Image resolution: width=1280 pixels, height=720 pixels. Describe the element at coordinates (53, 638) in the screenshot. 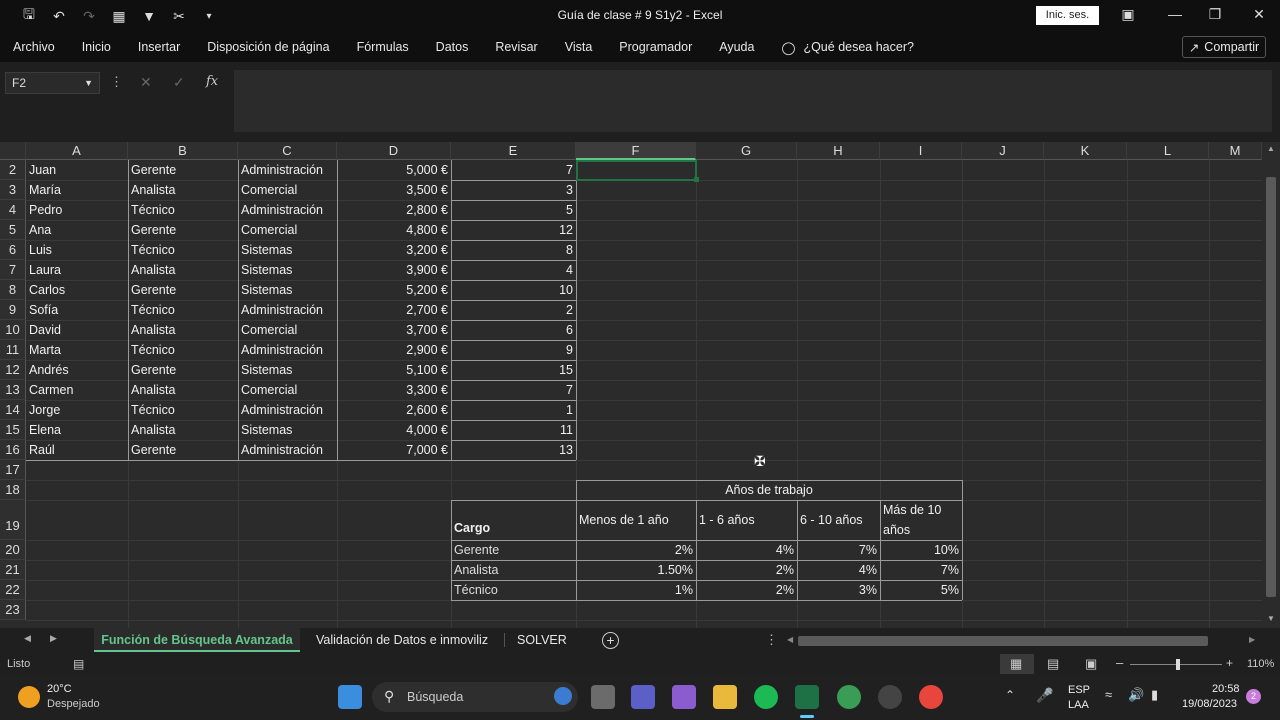

I see `tab-scroll-right-icon: ▶` at that location.